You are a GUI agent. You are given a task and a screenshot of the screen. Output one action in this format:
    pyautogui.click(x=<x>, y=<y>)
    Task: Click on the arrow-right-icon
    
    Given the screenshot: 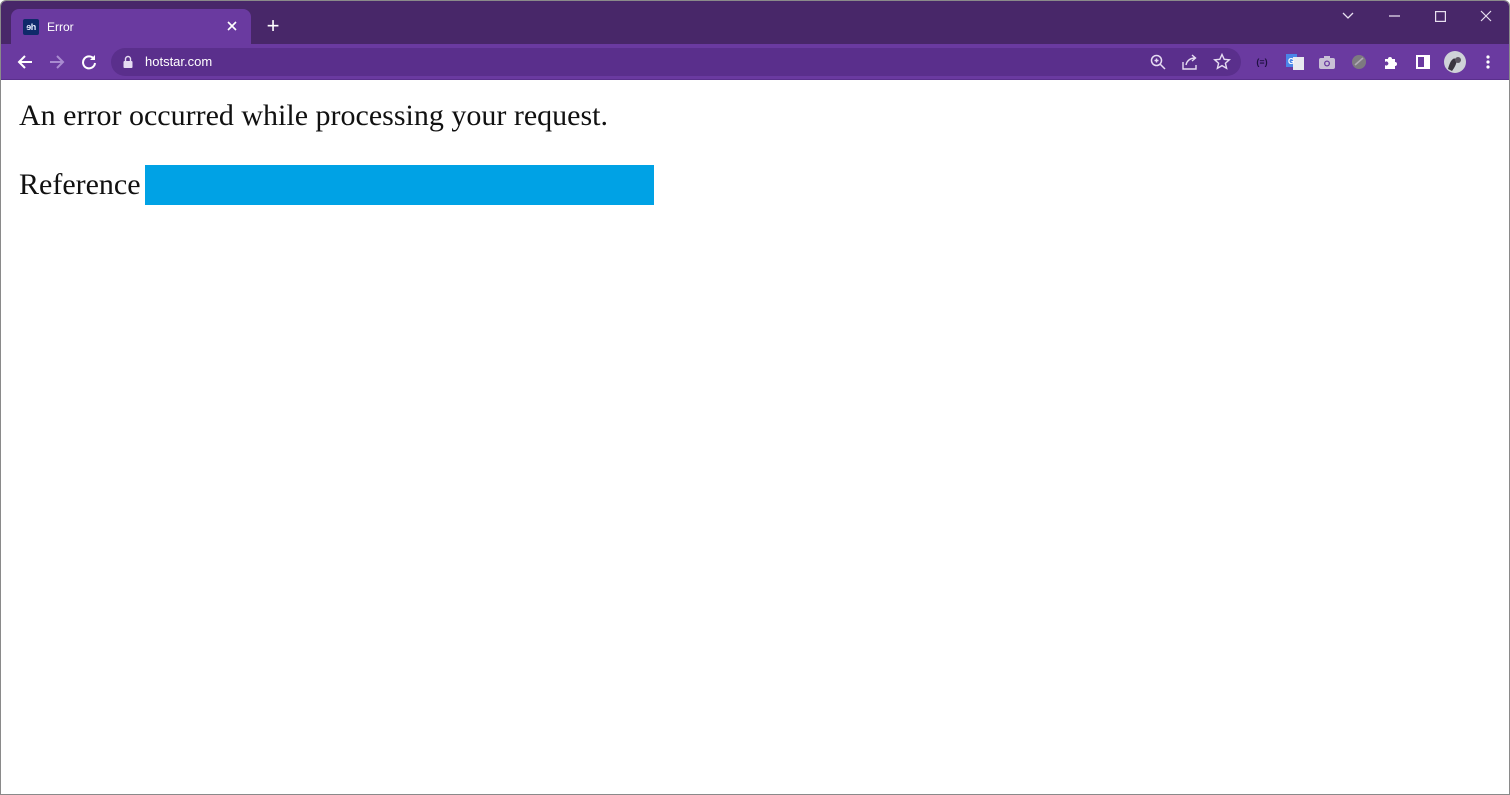 What is the action you would take?
    pyautogui.click(x=57, y=62)
    